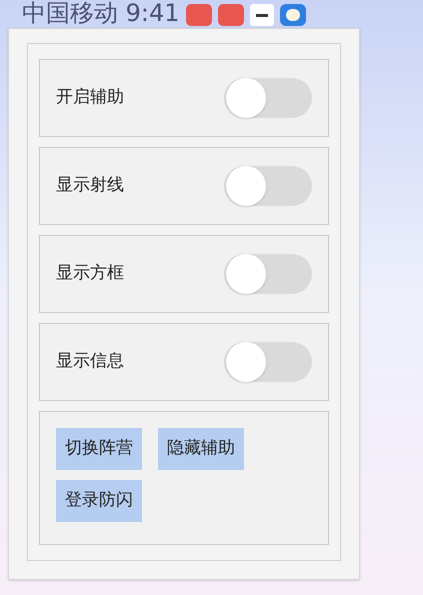  Describe the element at coordinates (99, 501) in the screenshot. I see `action-button: 登录防闪` at that location.